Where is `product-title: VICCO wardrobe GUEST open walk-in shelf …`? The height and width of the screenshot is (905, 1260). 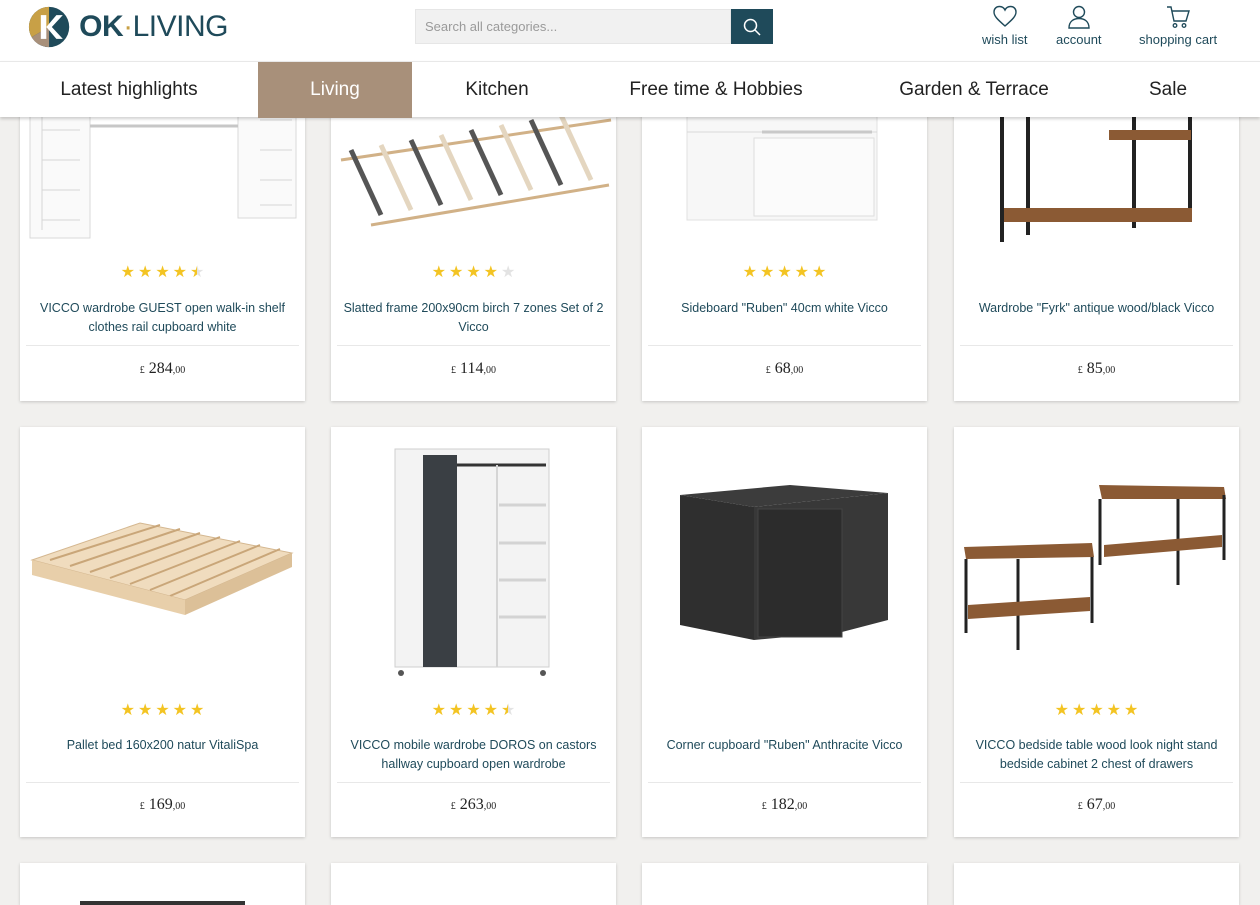
product-title: VICCO wardrobe GUEST open walk-in shelf … is located at coordinates (162, 318).